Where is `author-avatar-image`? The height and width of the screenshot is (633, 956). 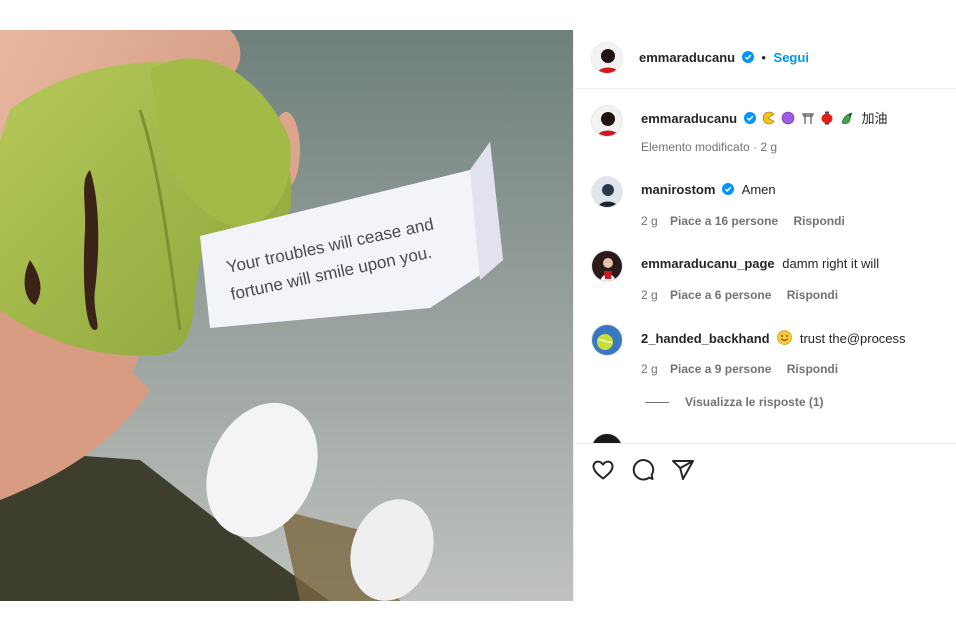 author-avatar-image is located at coordinates (607, 58).